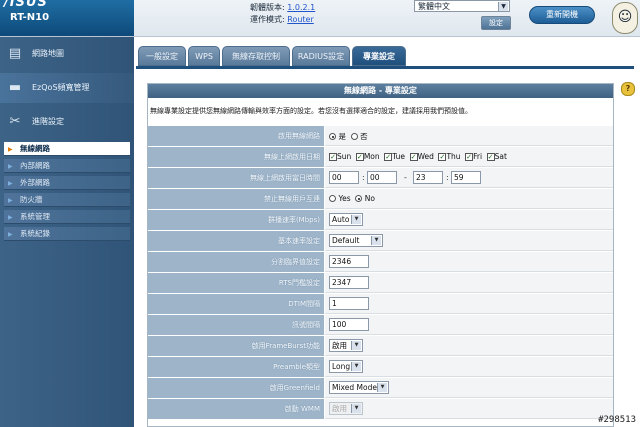 This screenshot has width=640, height=427. What do you see at coordinates (349, 303) in the screenshot?
I see `dtim-input: 1` at bounding box center [349, 303].